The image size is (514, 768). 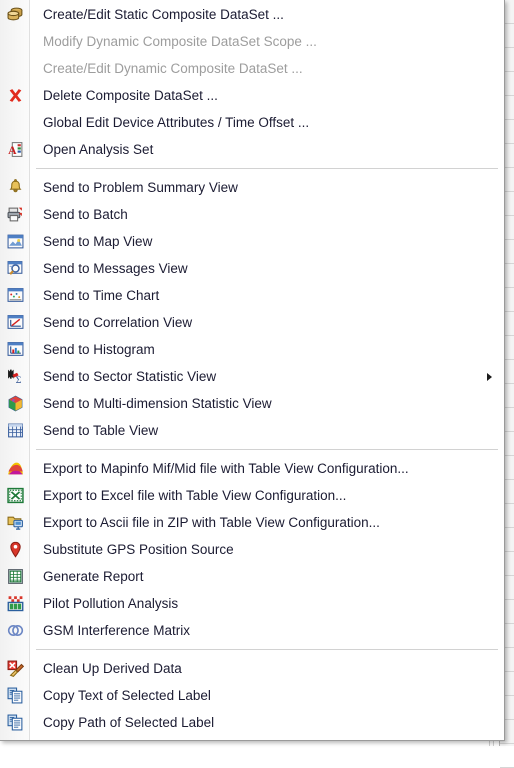 I want to click on analysis-set-icon: A, so click(x=15, y=149).